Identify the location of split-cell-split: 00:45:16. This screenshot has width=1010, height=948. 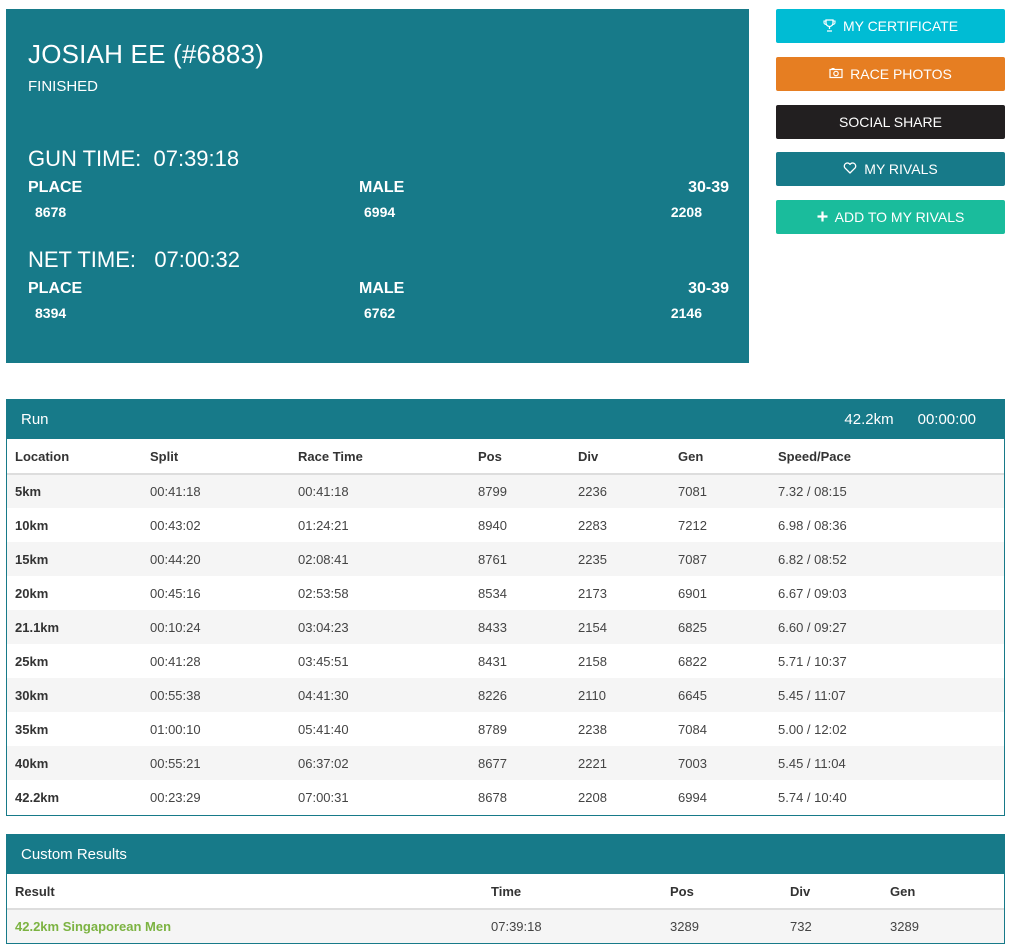
(175, 593).